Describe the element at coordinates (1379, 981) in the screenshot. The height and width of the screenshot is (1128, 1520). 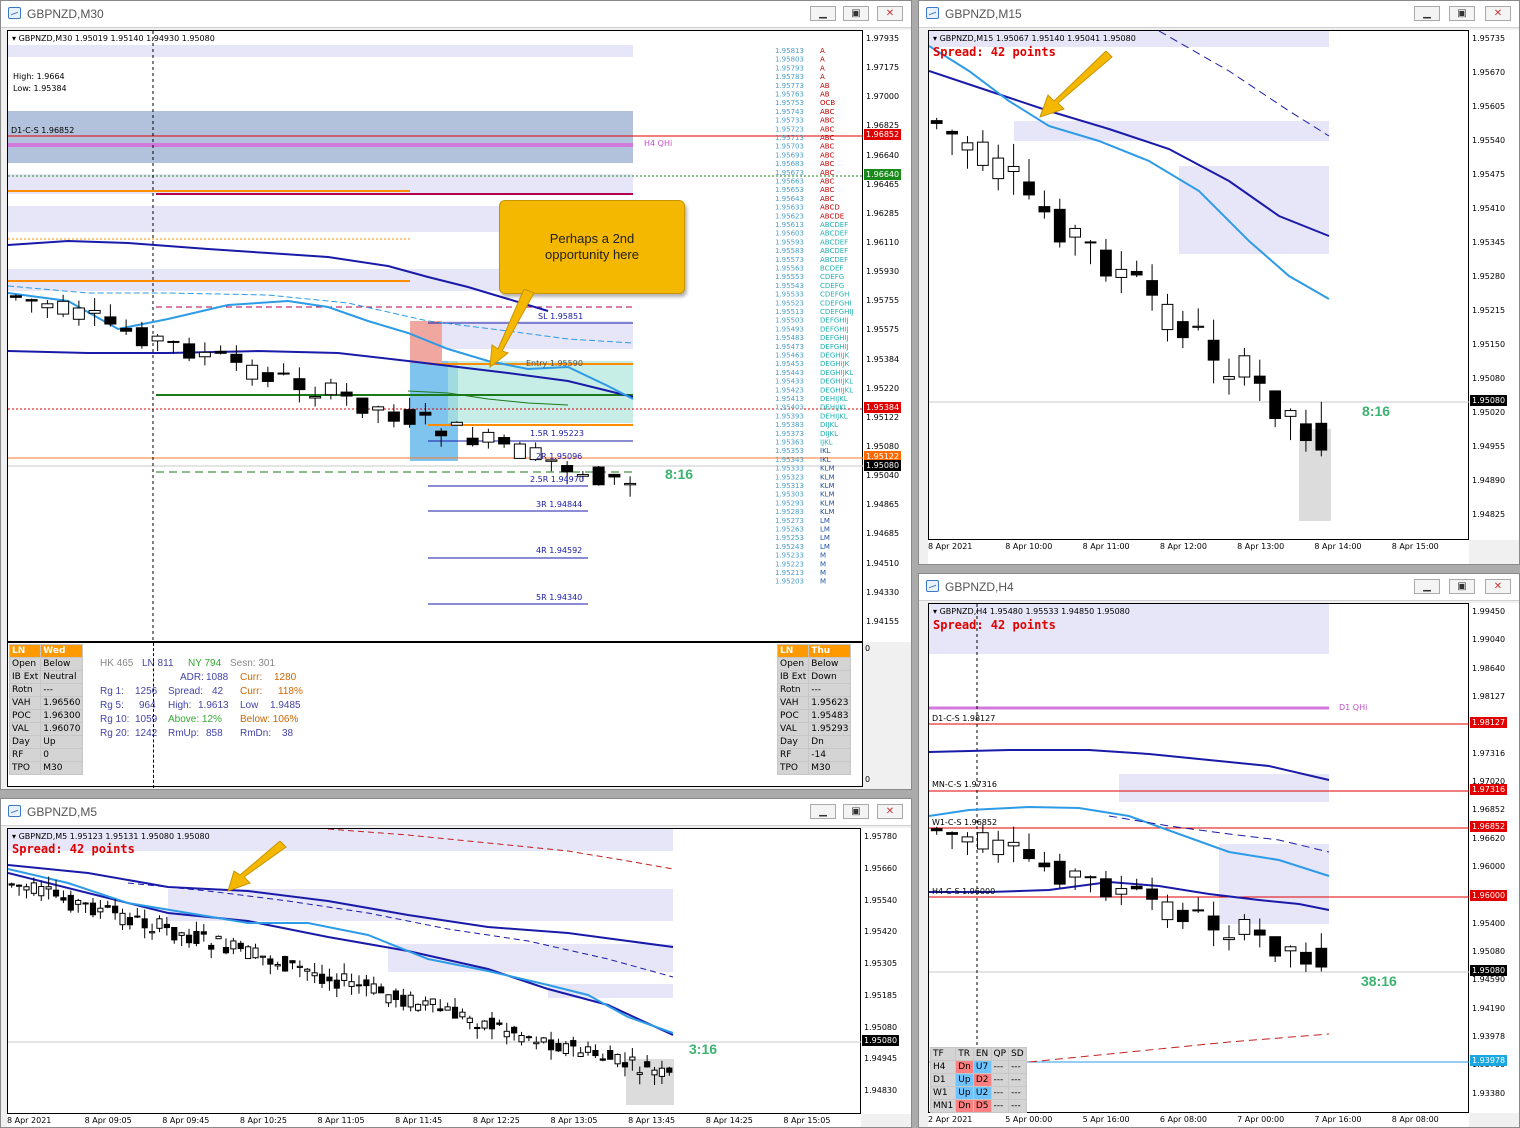
I see `h4-candle-timer: 38:16` at that location.